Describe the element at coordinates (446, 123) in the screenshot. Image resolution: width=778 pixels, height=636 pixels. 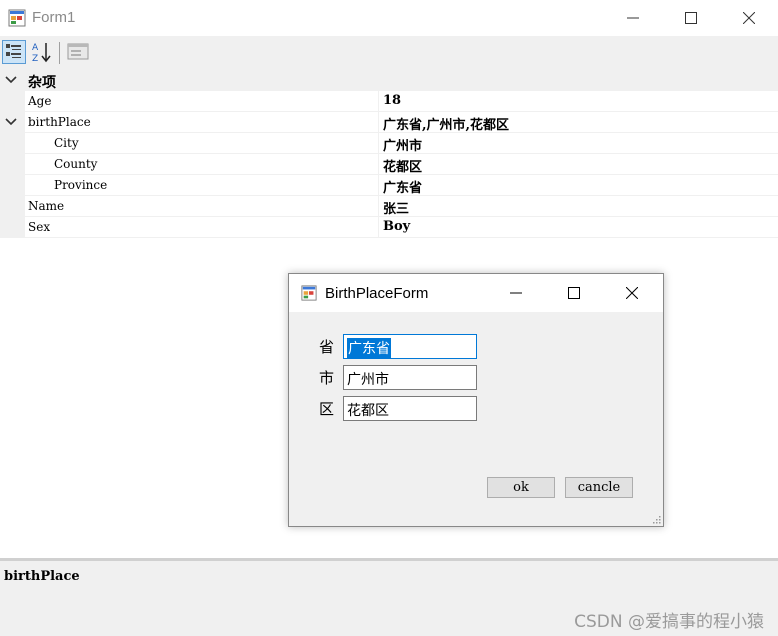
I see `property-value: 广东省,广州市,花都区` at that location.